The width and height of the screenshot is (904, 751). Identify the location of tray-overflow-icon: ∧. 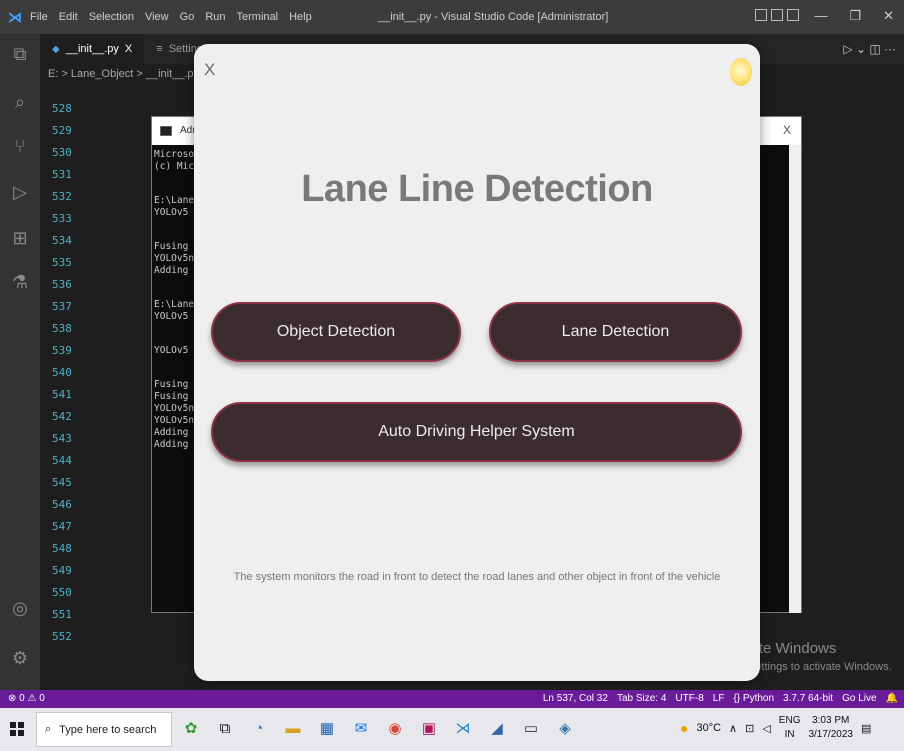
(733, 728).